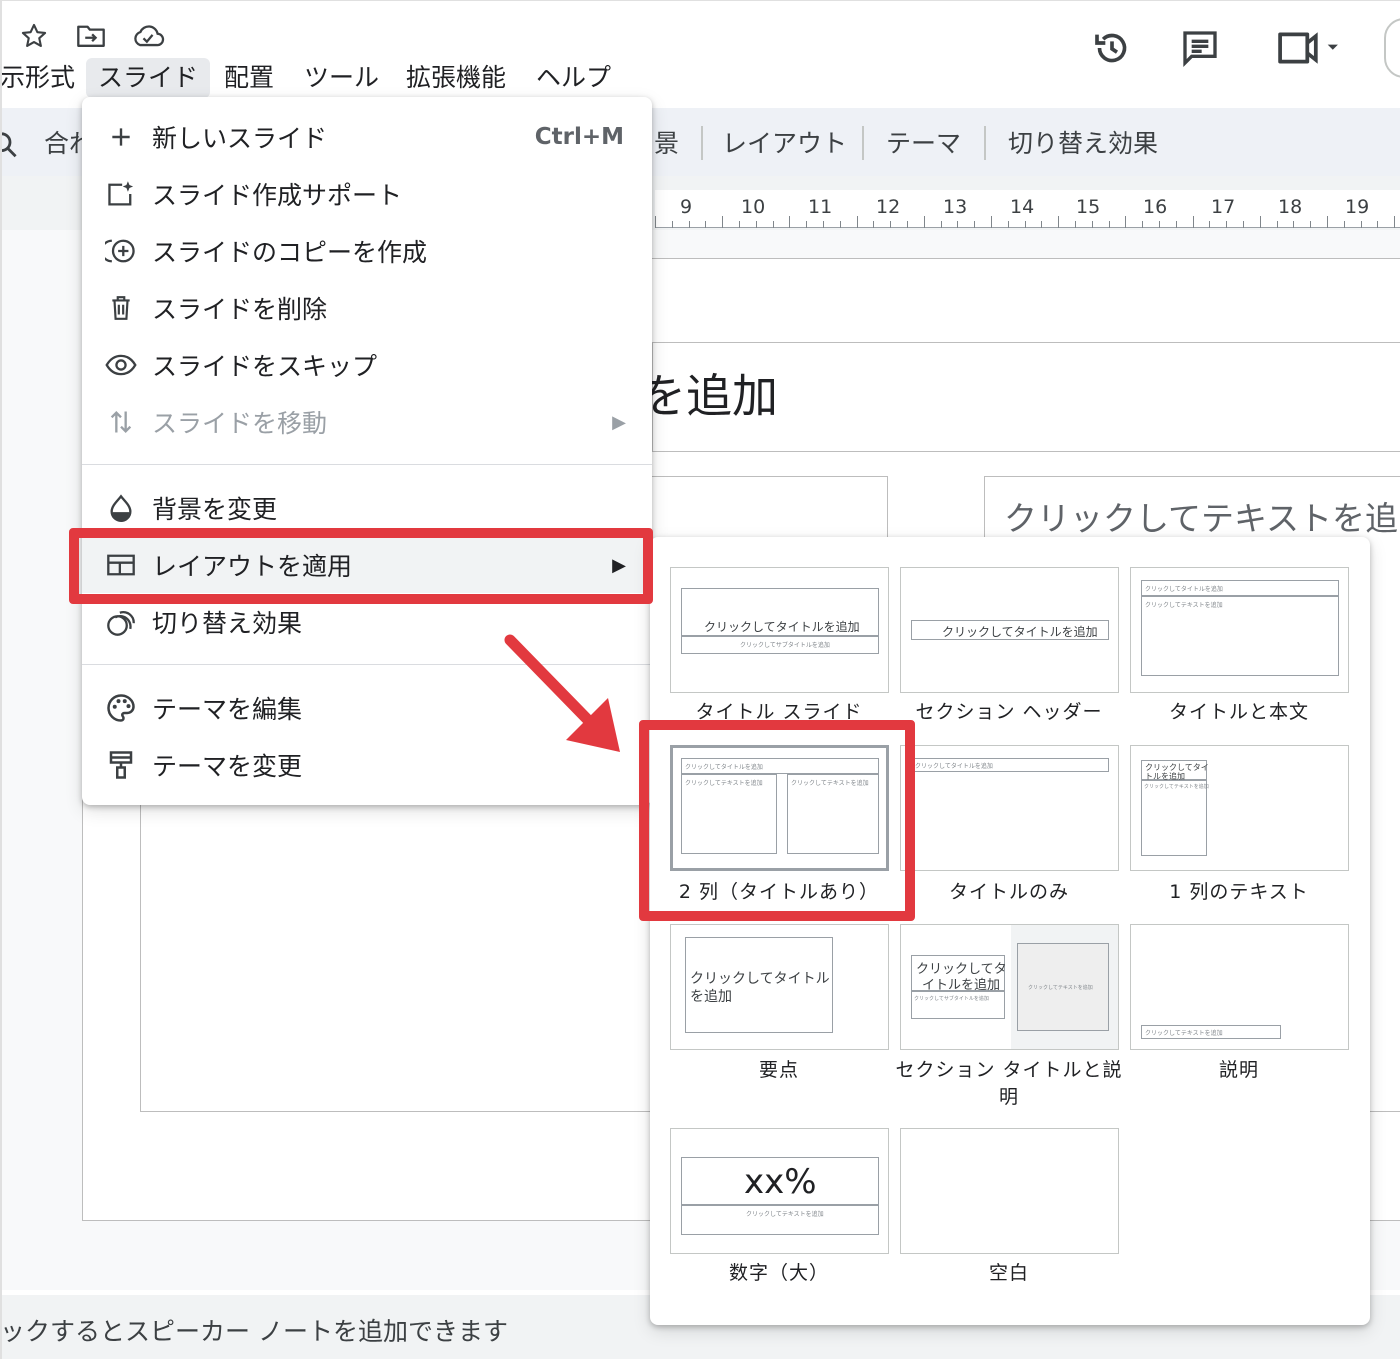  I want to click on toolbar-transition: 切り替え効果, so click(1083, 142).